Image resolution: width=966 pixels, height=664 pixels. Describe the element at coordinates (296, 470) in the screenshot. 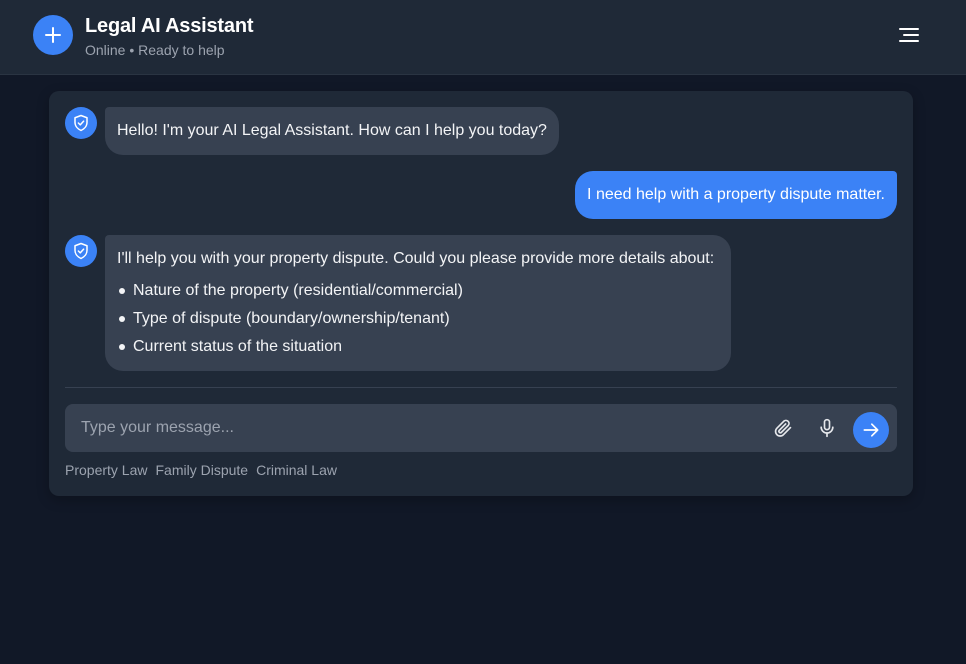

I see `topic-chip-criminal-law: Criminal Law` at that location.